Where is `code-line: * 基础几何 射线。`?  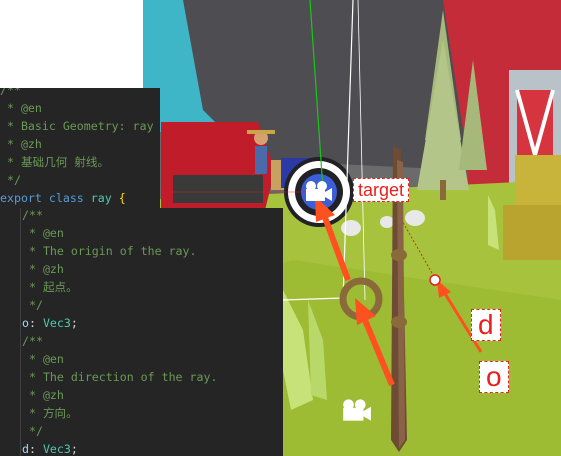
code-line: * 基础几何 射线。 is located at coordinates (55, 162).